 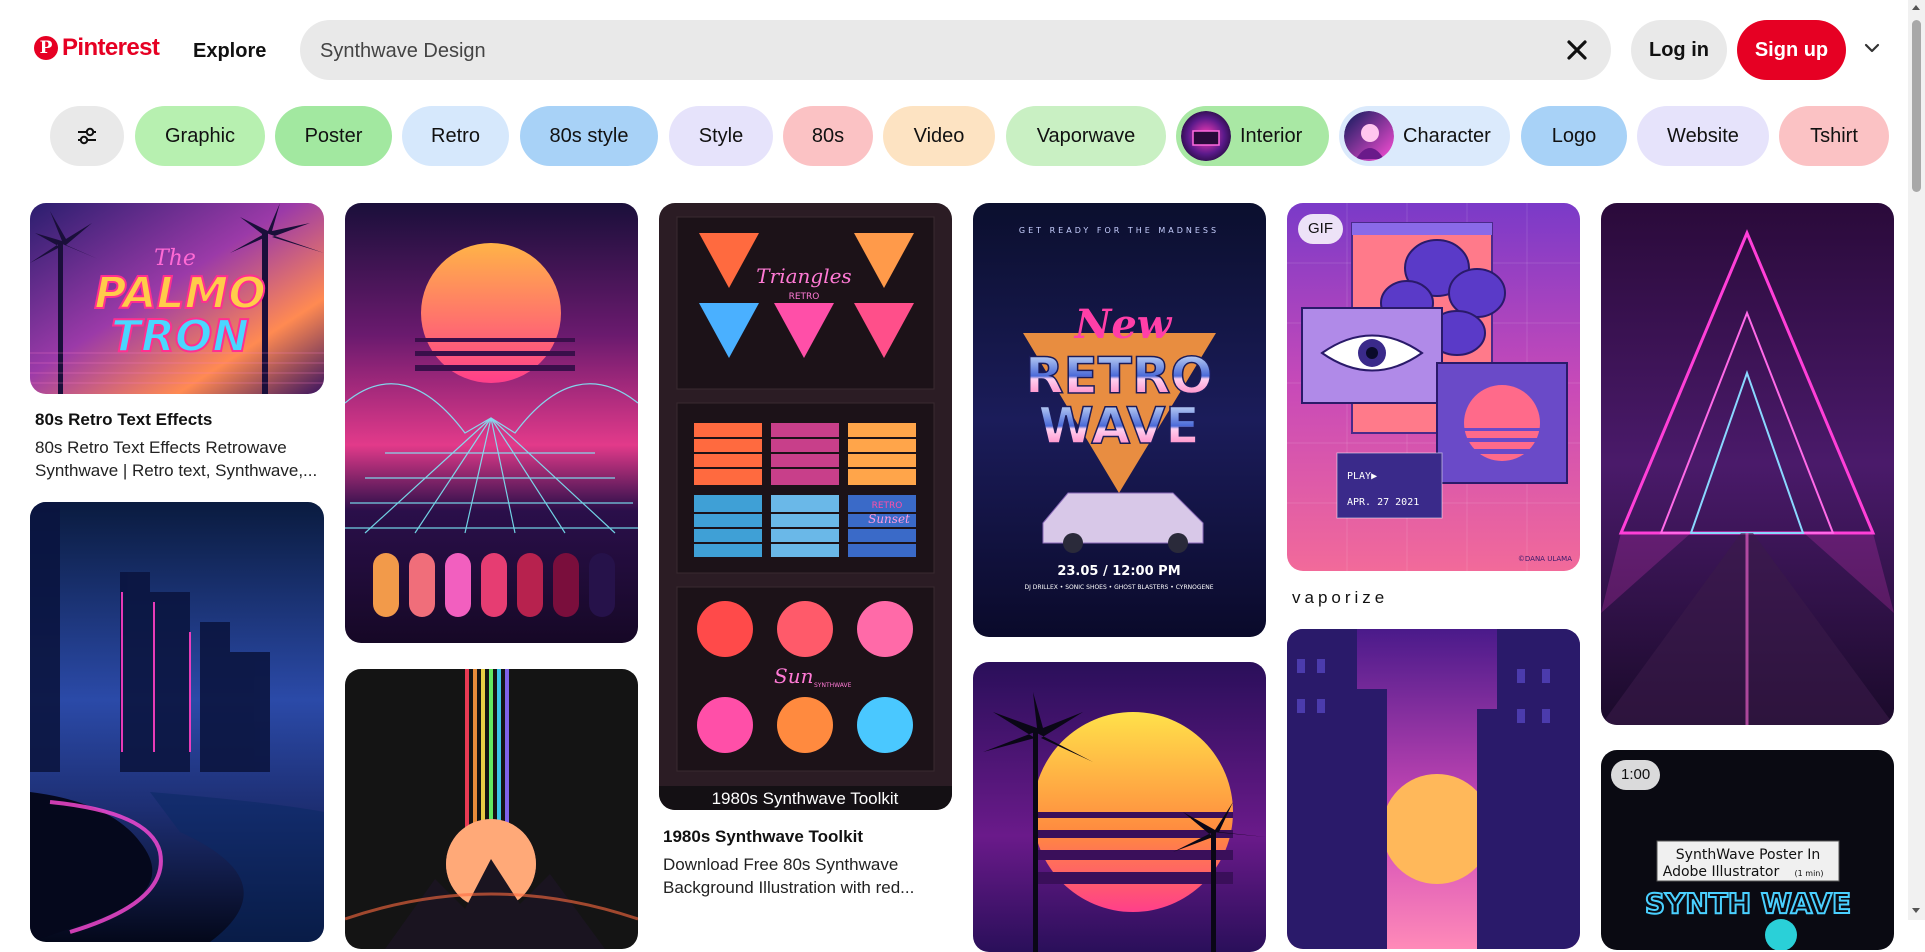 I want to click on art-text: Triangles, so click(x=803, y=276).